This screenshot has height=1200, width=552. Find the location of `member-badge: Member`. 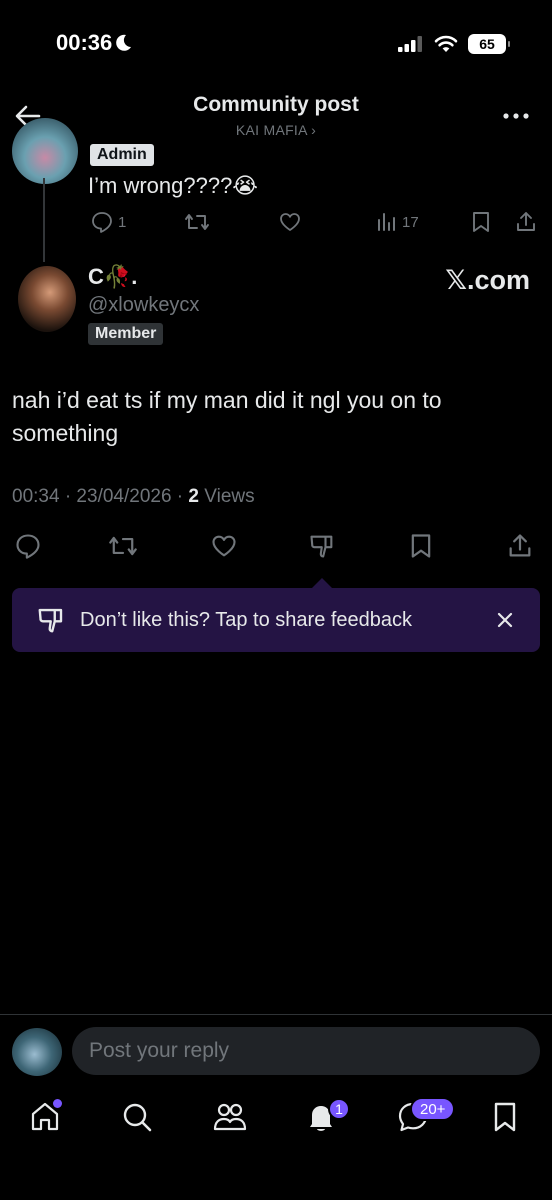

member-badge: Member is located at coordinates (126, 334).